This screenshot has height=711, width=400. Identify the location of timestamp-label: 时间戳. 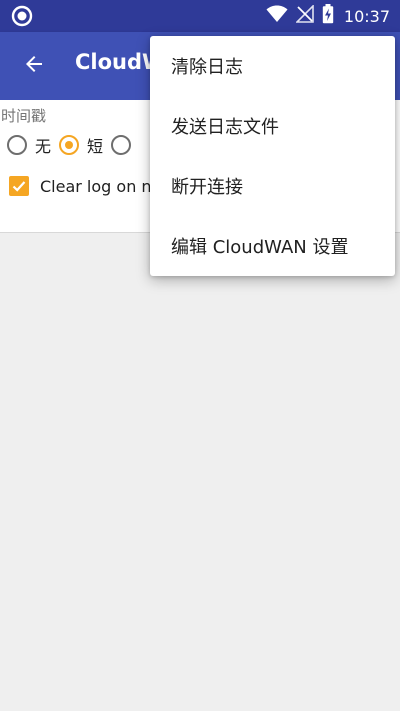
(24, 116).